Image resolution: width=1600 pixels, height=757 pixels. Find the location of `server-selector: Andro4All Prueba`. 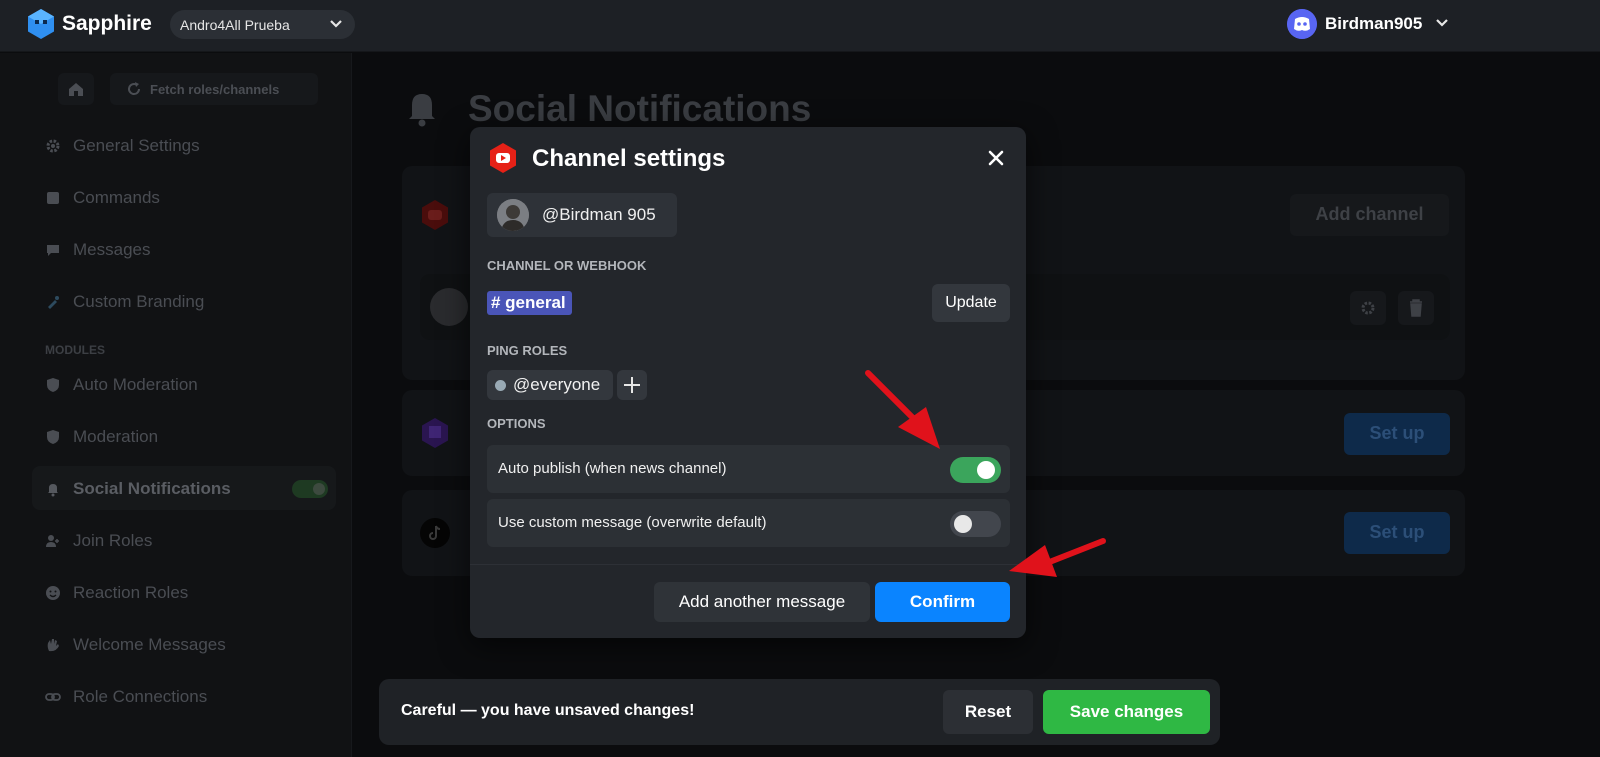

server-selector: Andro4All Prueba is located at coordinates (262, 24).